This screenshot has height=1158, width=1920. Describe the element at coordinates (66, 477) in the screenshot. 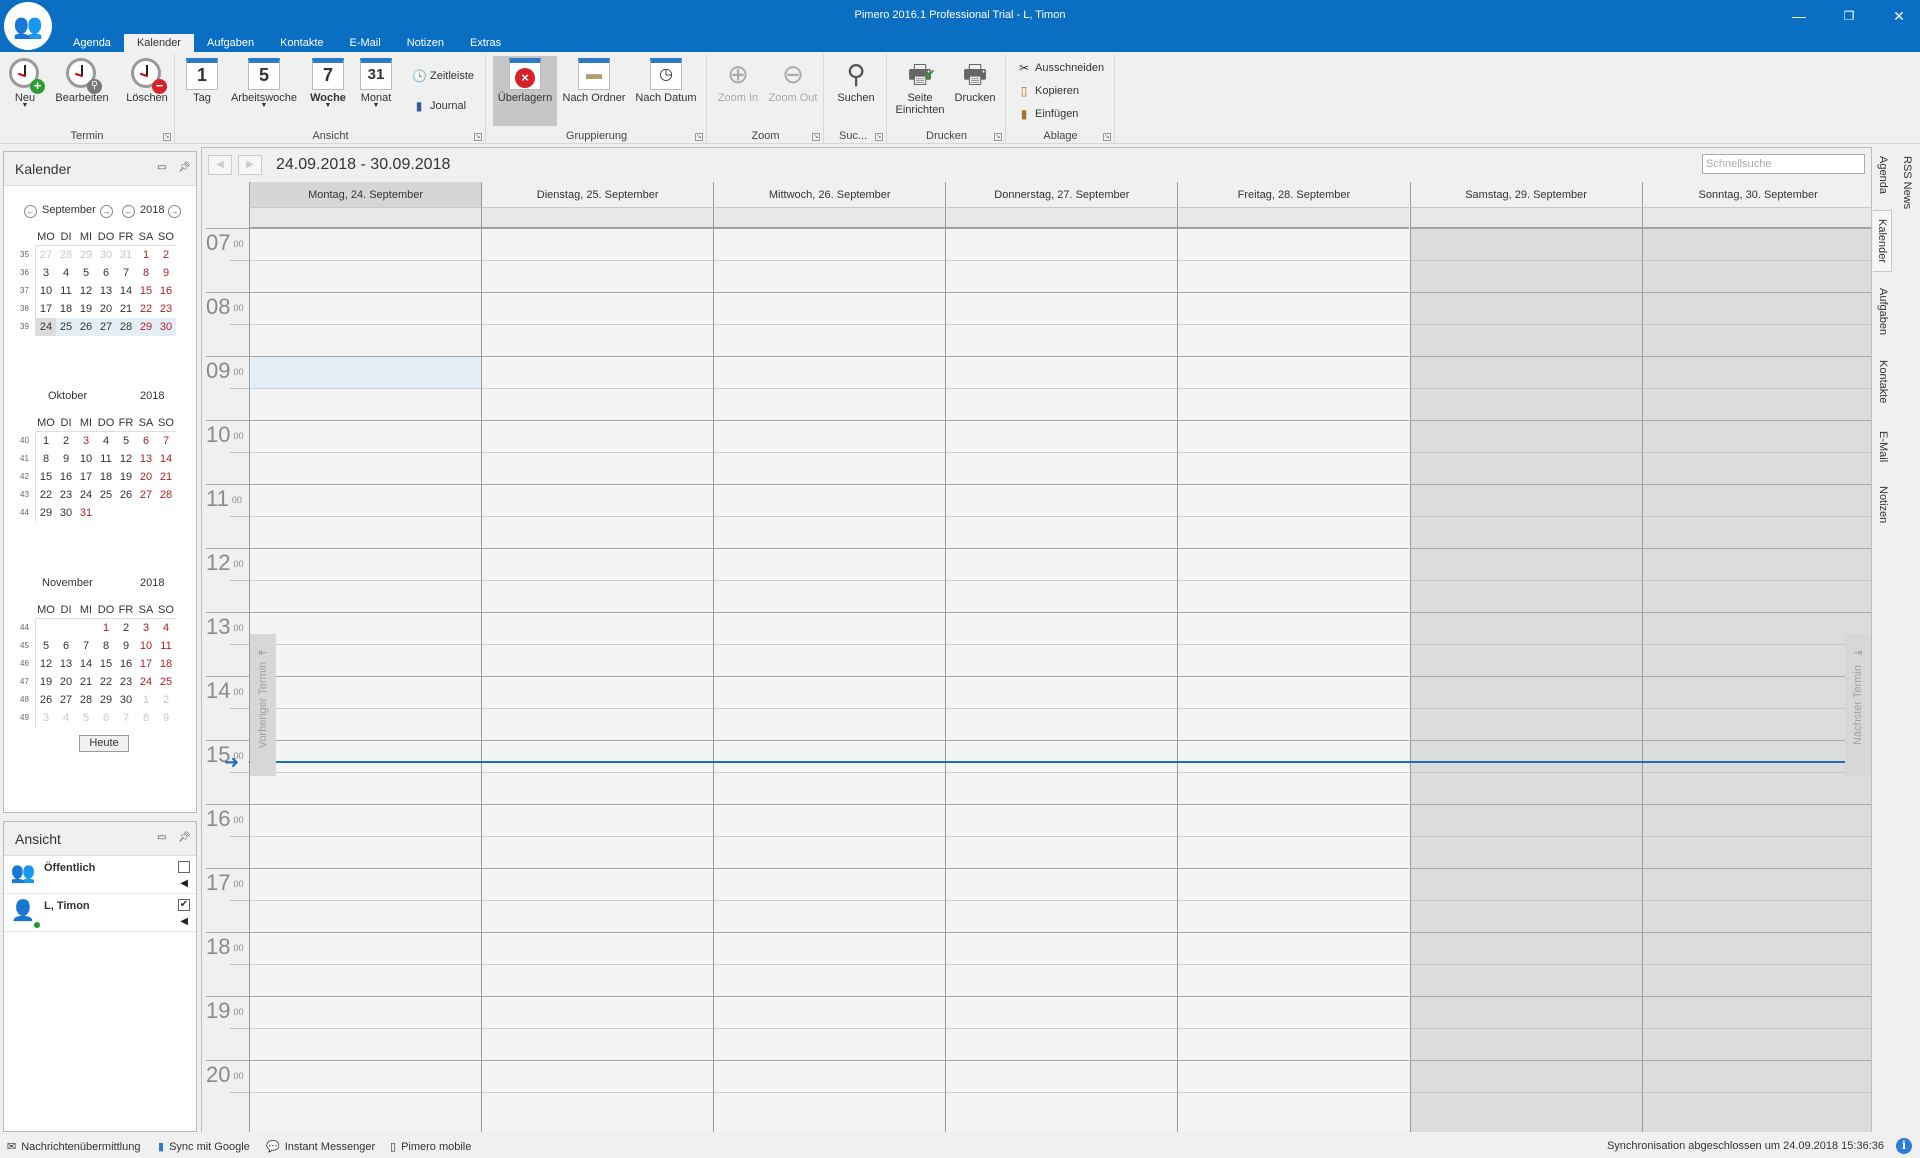

I see `mini-calendar-day: 16` at that location.